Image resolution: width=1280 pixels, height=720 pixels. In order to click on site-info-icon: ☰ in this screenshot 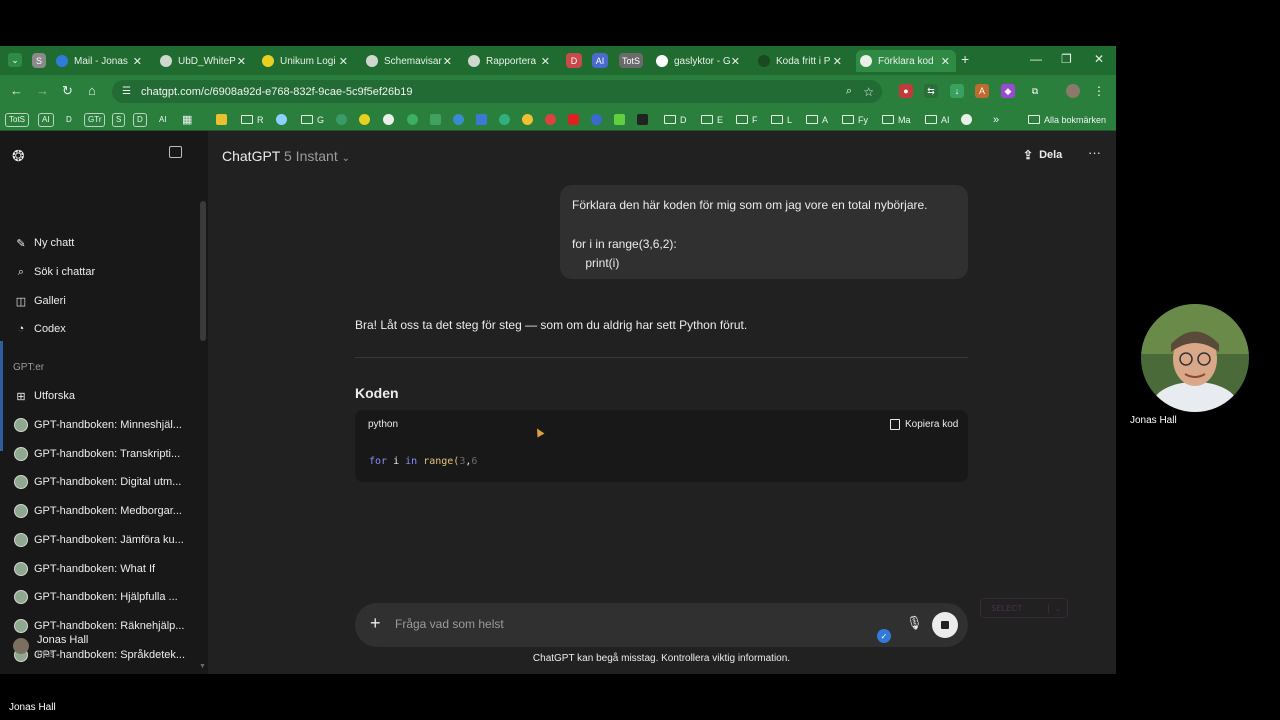, I will do `click(126, 91)`.